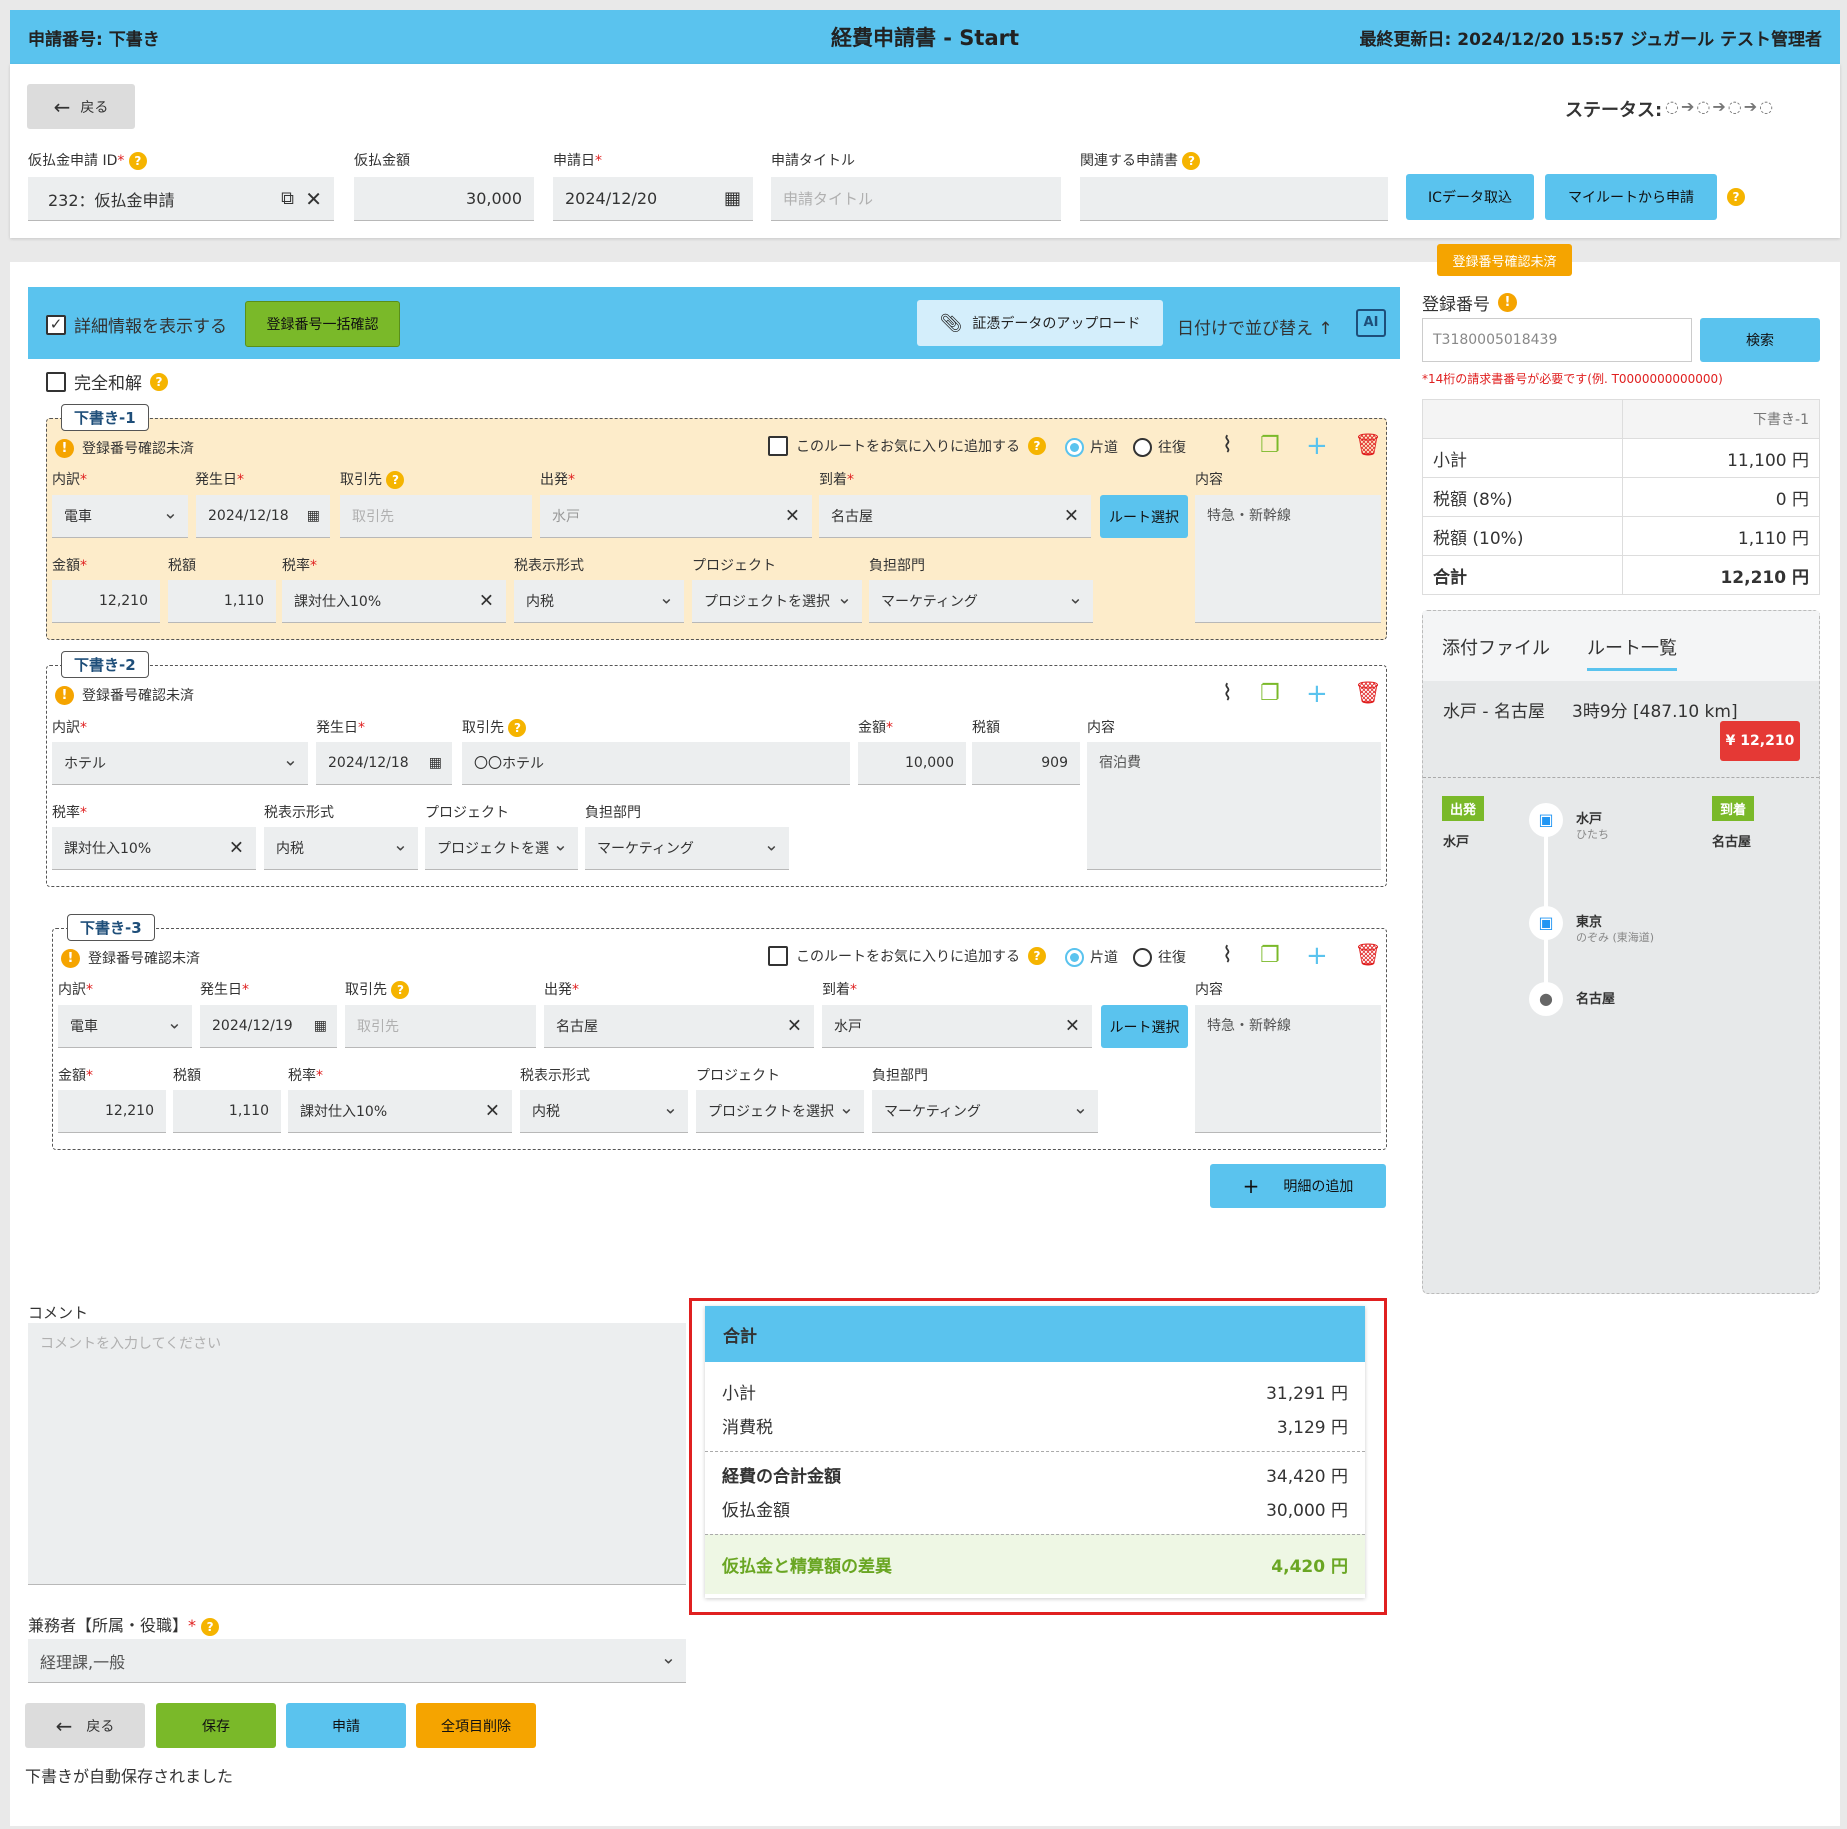 Image resolution: width=1847 pixels, height=1829 pixels. Describe the element at coordinates (372, 479) in the screenshot. I see `label: 取引先 ?` at that location.